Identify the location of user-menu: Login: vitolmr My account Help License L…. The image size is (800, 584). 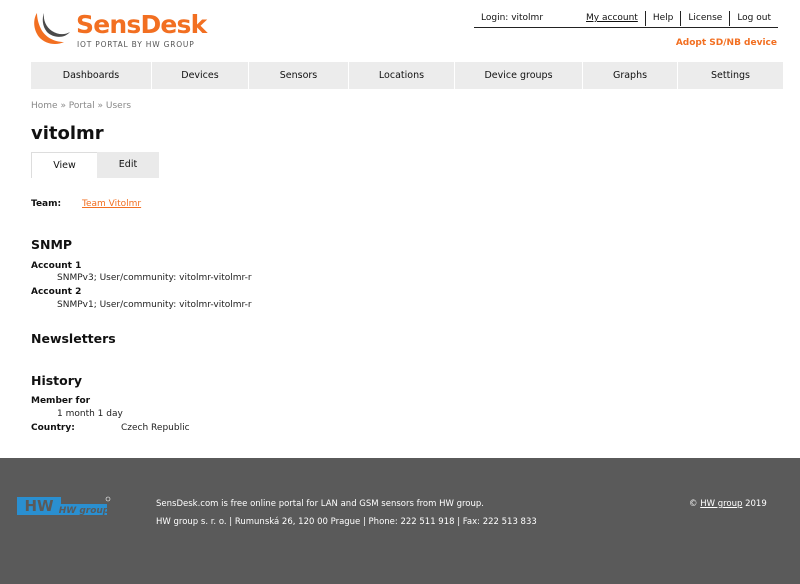
(626, 19).